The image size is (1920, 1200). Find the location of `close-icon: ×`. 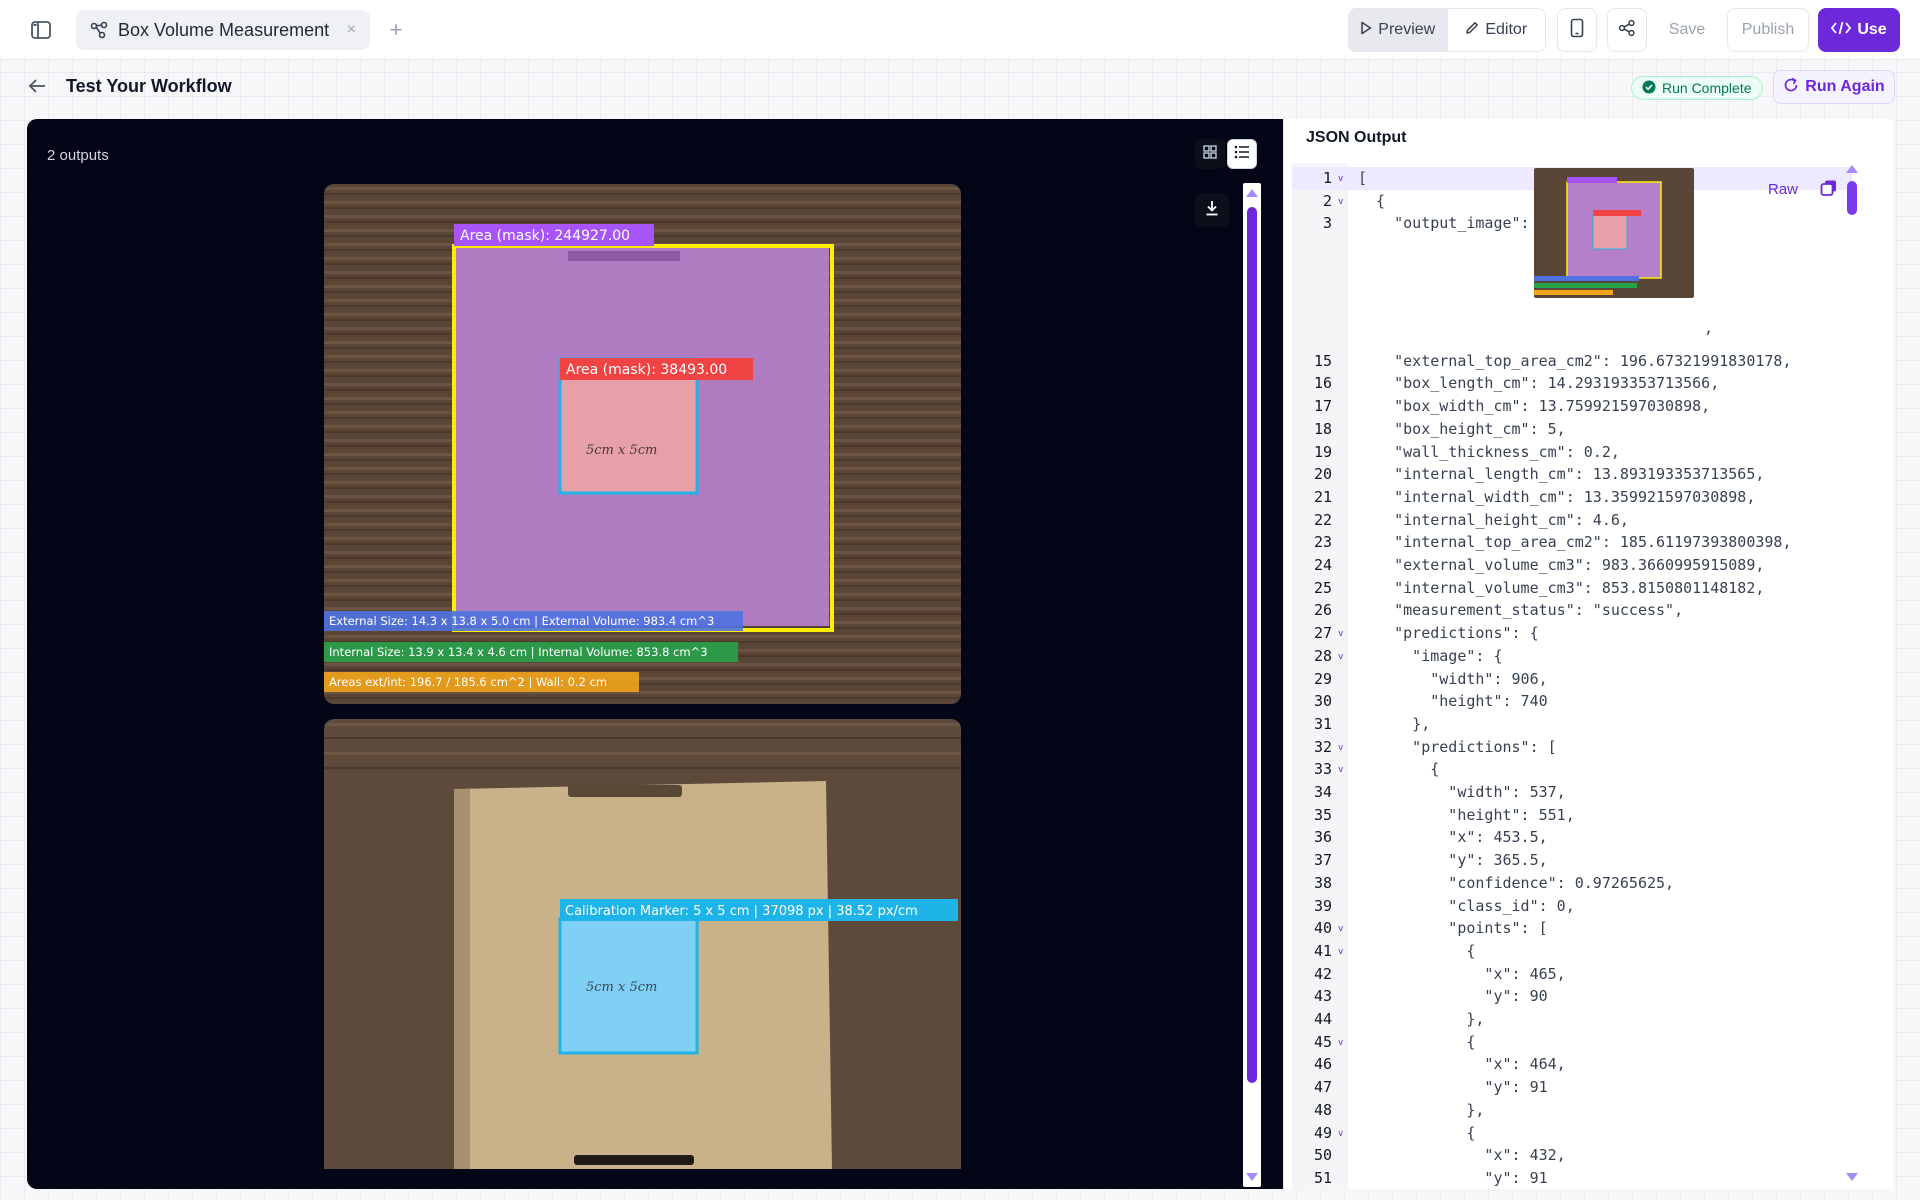

close-icon: × is located at coordinates (351, 30).